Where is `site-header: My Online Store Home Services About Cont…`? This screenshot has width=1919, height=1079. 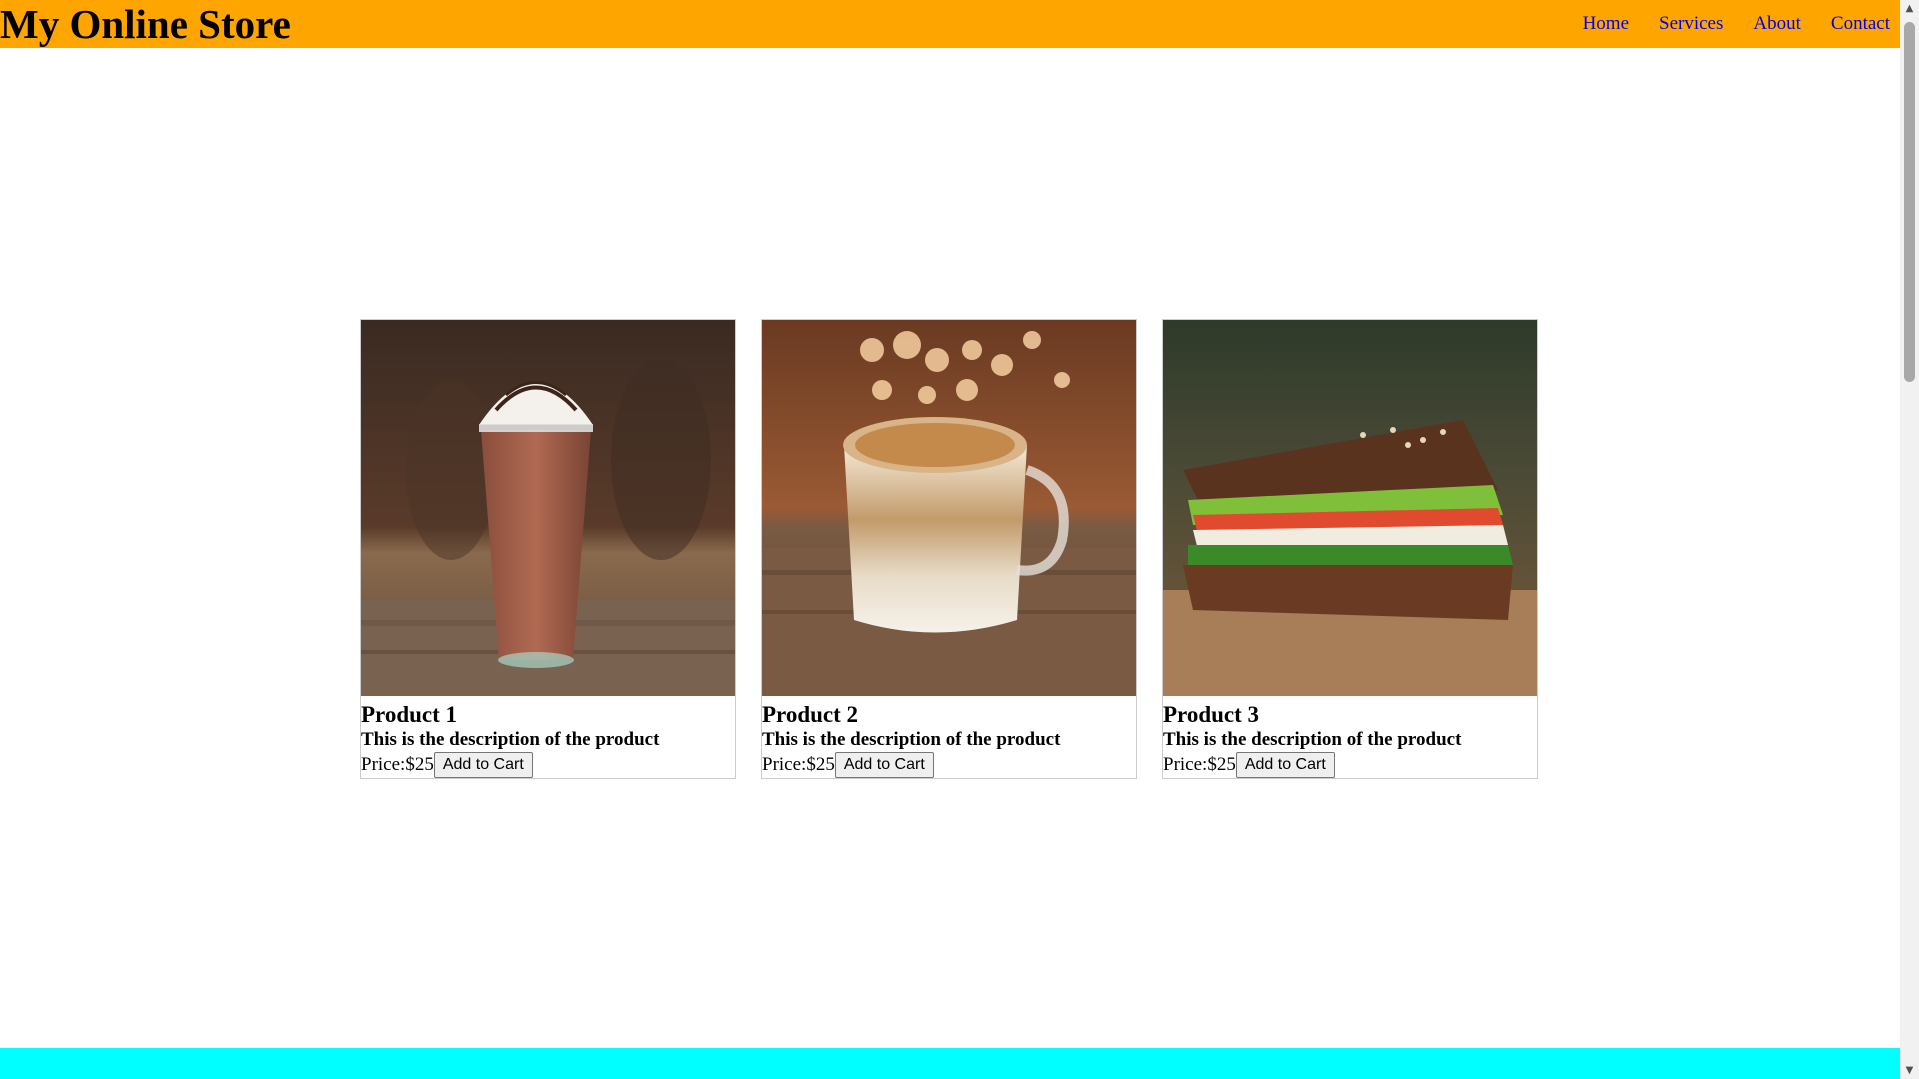 site-header: My Online Store Home Services About Cont… is located at coordinates (950, 24).